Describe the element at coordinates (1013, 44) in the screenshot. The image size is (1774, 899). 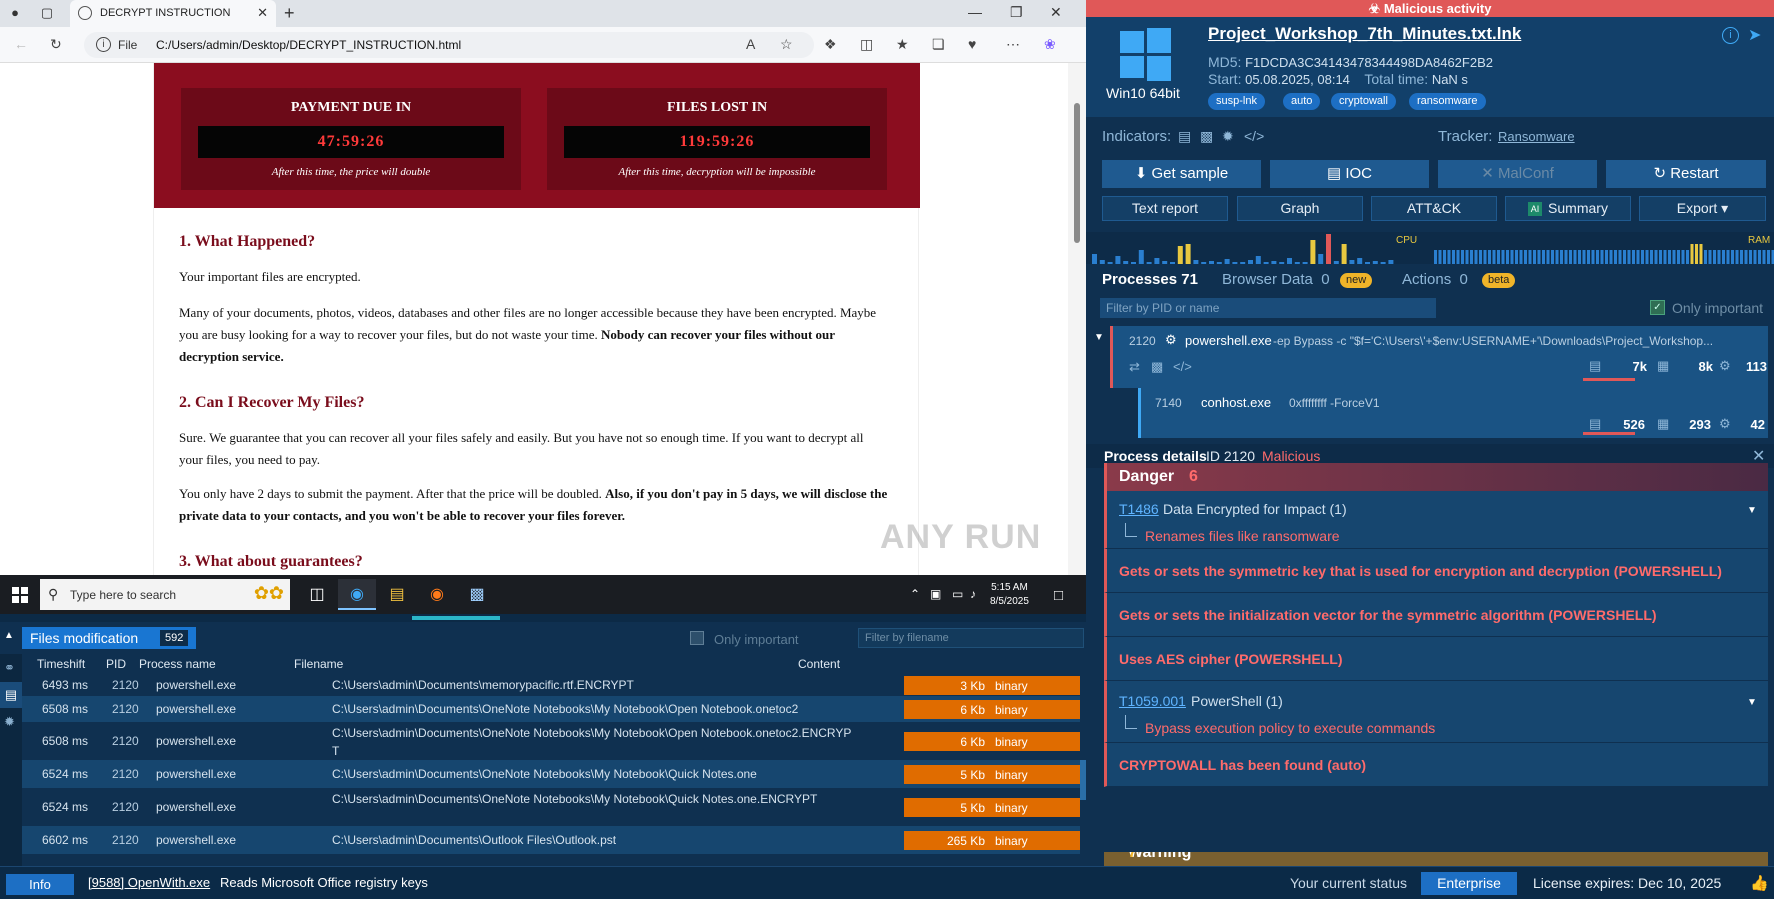
I see `more-menu-icon: ⋯` at that location.